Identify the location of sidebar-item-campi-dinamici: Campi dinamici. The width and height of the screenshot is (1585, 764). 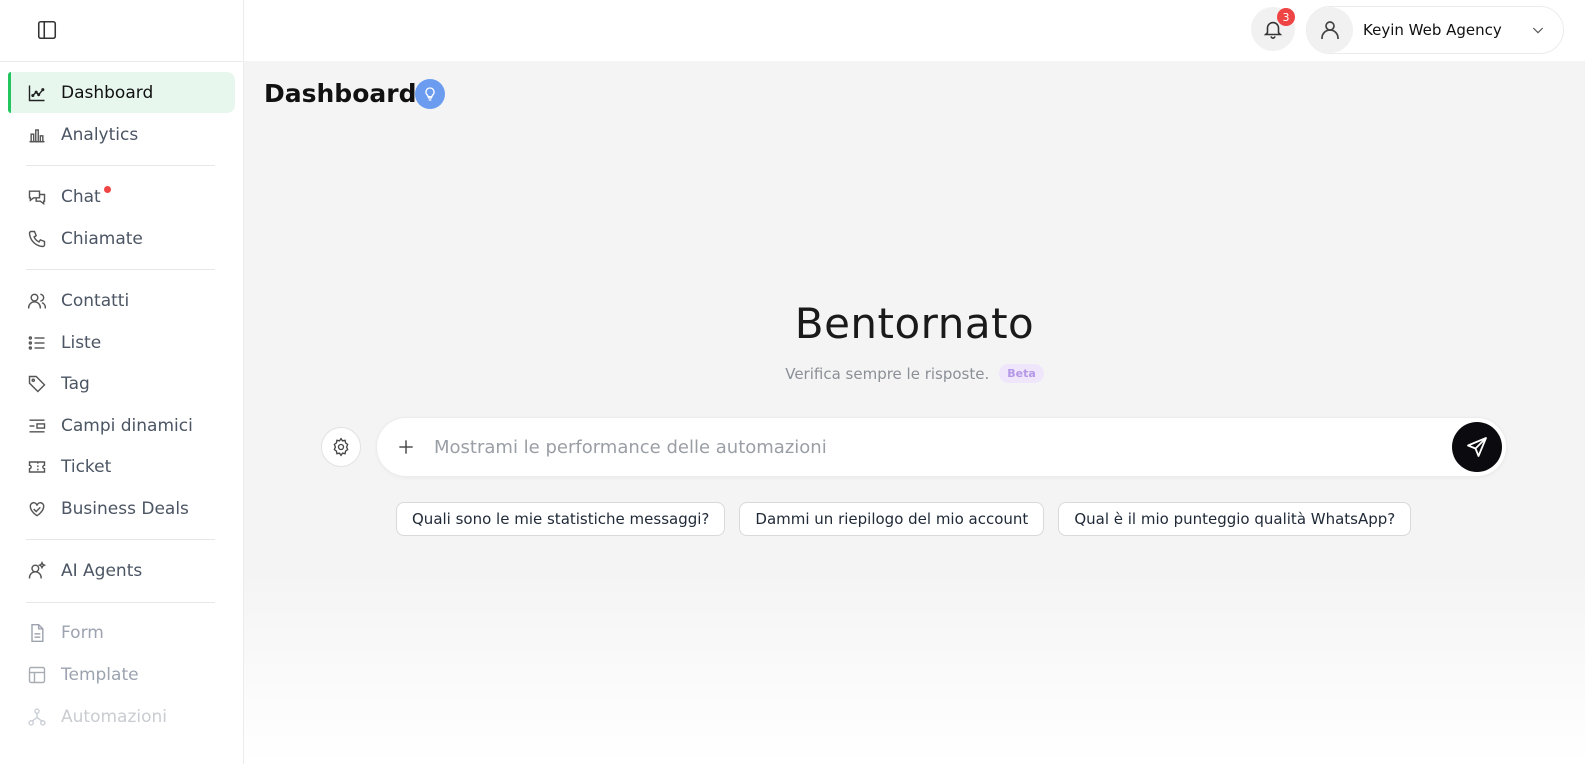
(121, 425).